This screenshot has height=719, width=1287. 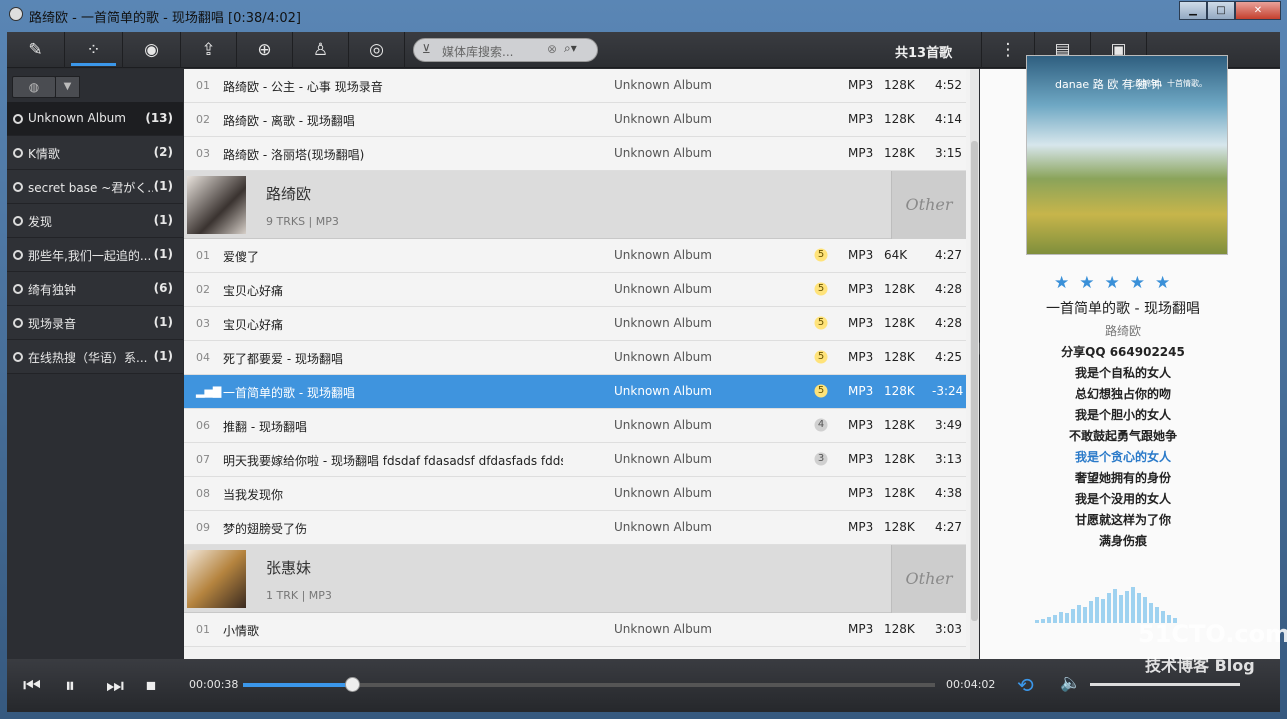 What do you see at coordinates (1122, 541) in the screenshot?
I see `lyric-line: 满身伤痕` at bounding box center [1122, 541].